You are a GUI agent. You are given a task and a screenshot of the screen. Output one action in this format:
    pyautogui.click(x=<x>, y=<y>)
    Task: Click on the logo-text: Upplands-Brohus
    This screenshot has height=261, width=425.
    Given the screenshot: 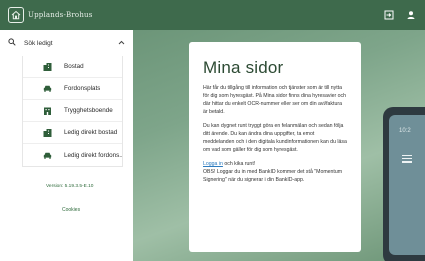 What is the action you would take?
    pyautogui.click(x=60, y=15)
    